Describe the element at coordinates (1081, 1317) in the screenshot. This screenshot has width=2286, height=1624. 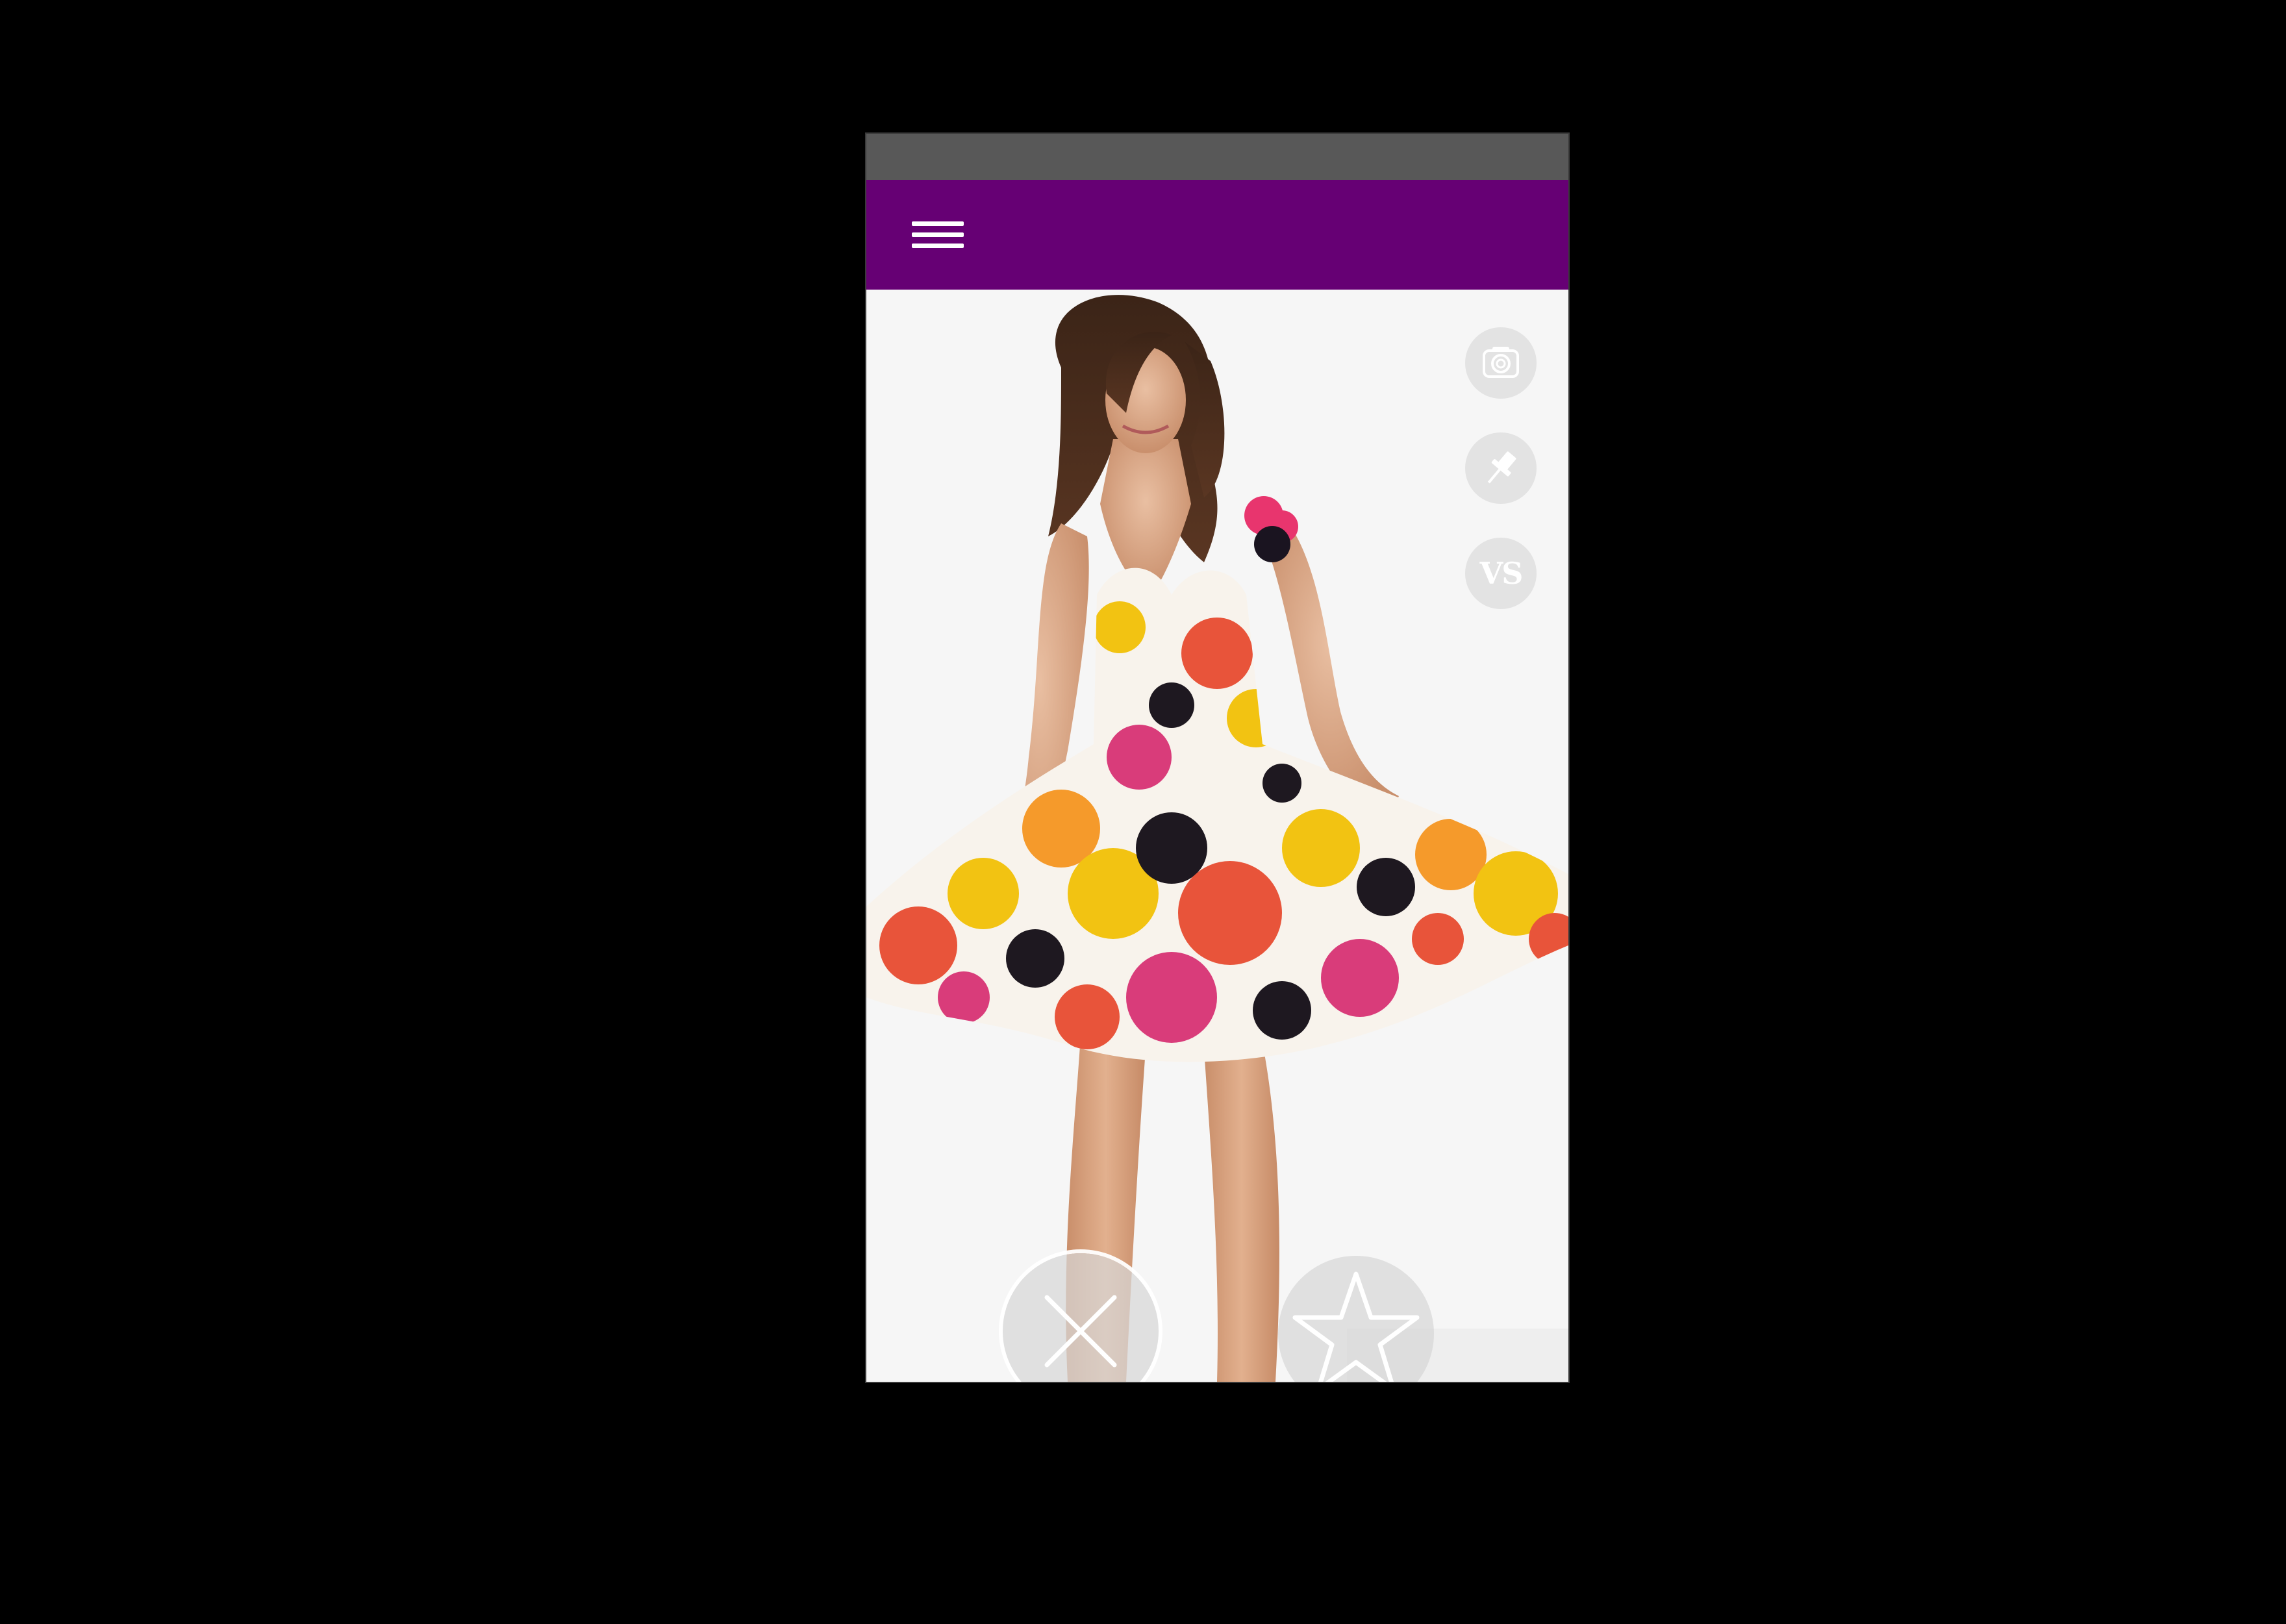
I see `close-x-icon` at that location.